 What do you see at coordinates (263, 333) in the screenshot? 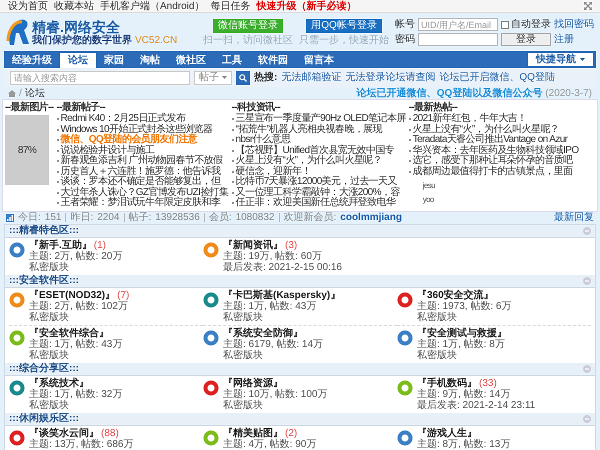
I see `forum-name: 『系统安全防御』` at bounding box center [263, 333].